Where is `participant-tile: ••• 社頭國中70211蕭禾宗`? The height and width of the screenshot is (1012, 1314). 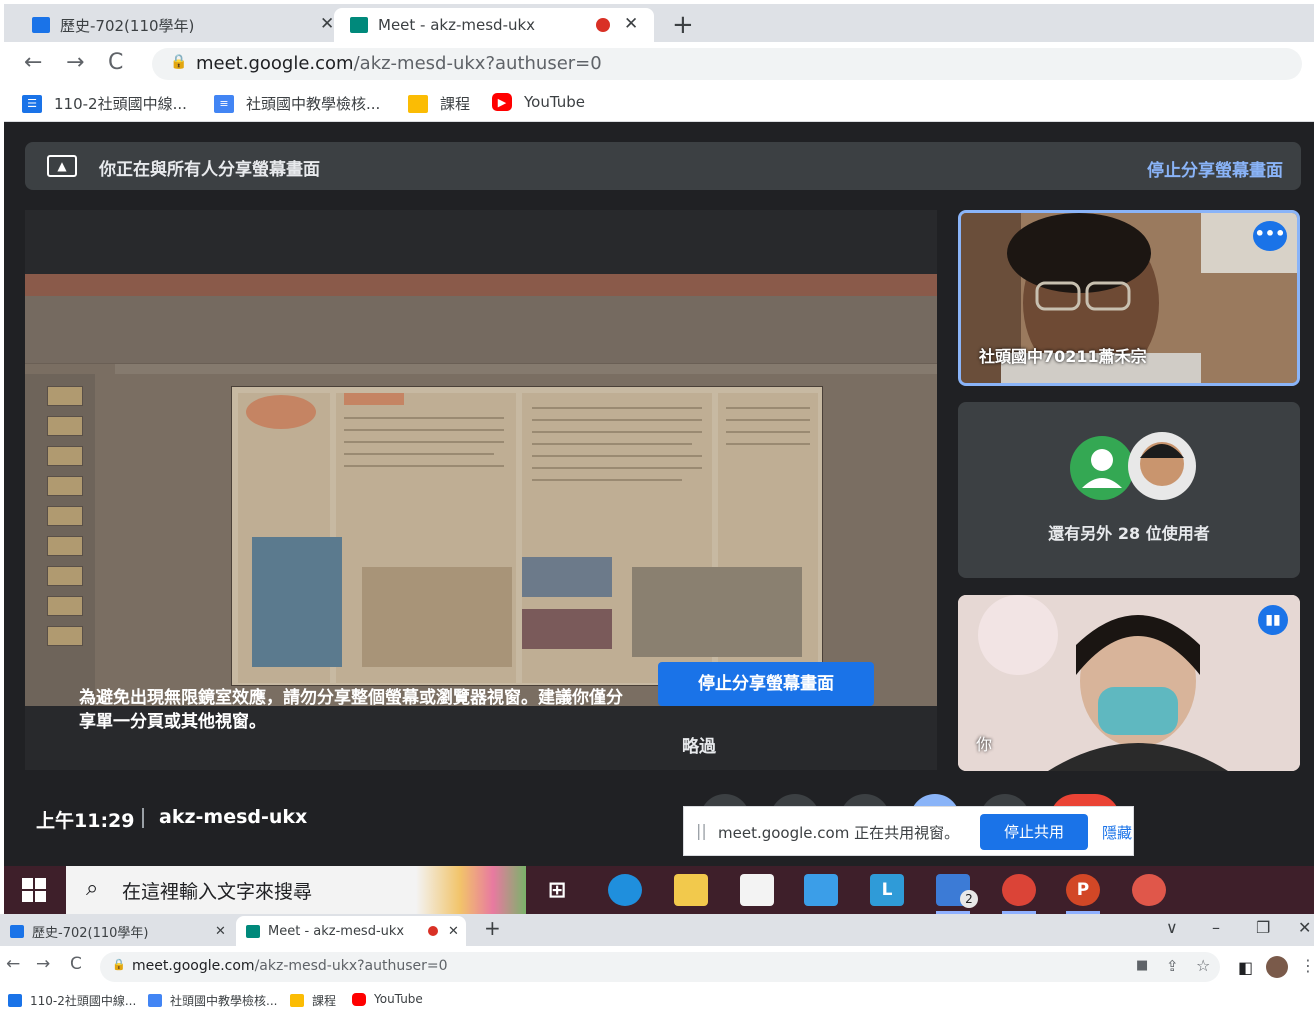
participant-tile: ••• 社頭國中70211蕭禾宗 is located at coordinates (1129, 298).